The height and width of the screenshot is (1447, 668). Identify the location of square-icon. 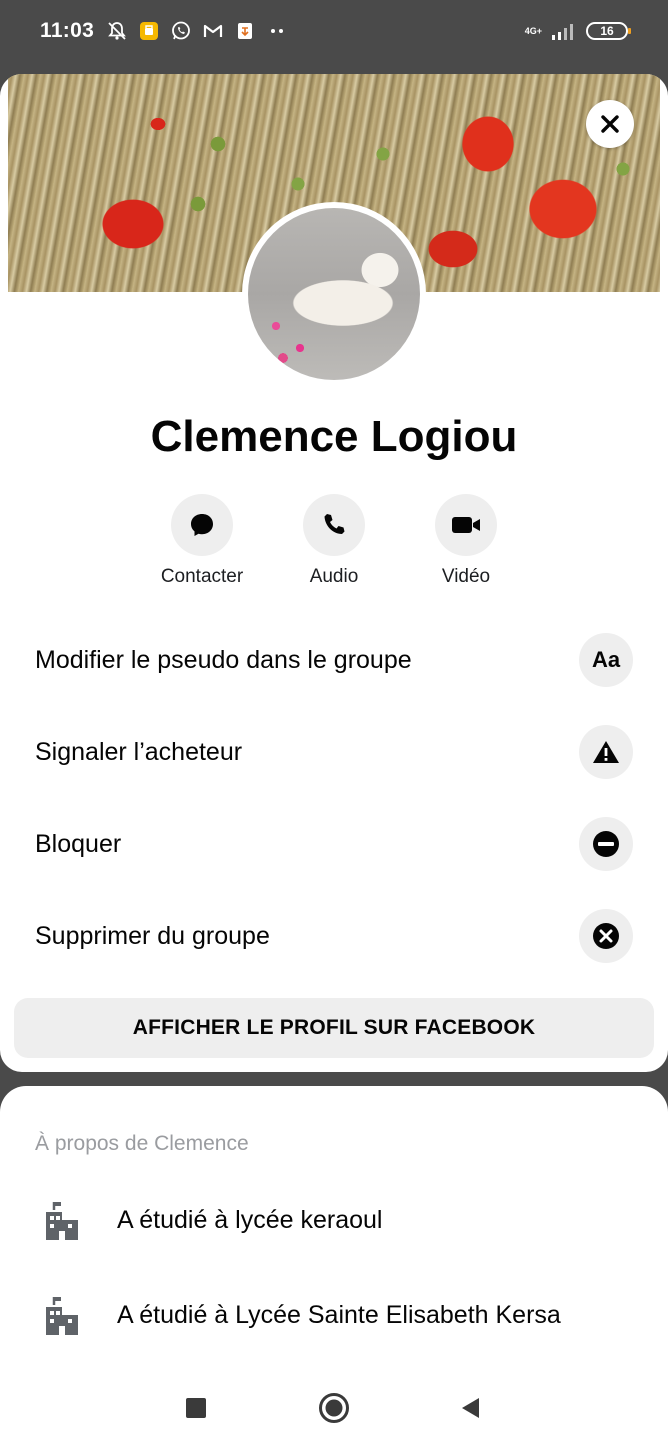
(196, 1408).